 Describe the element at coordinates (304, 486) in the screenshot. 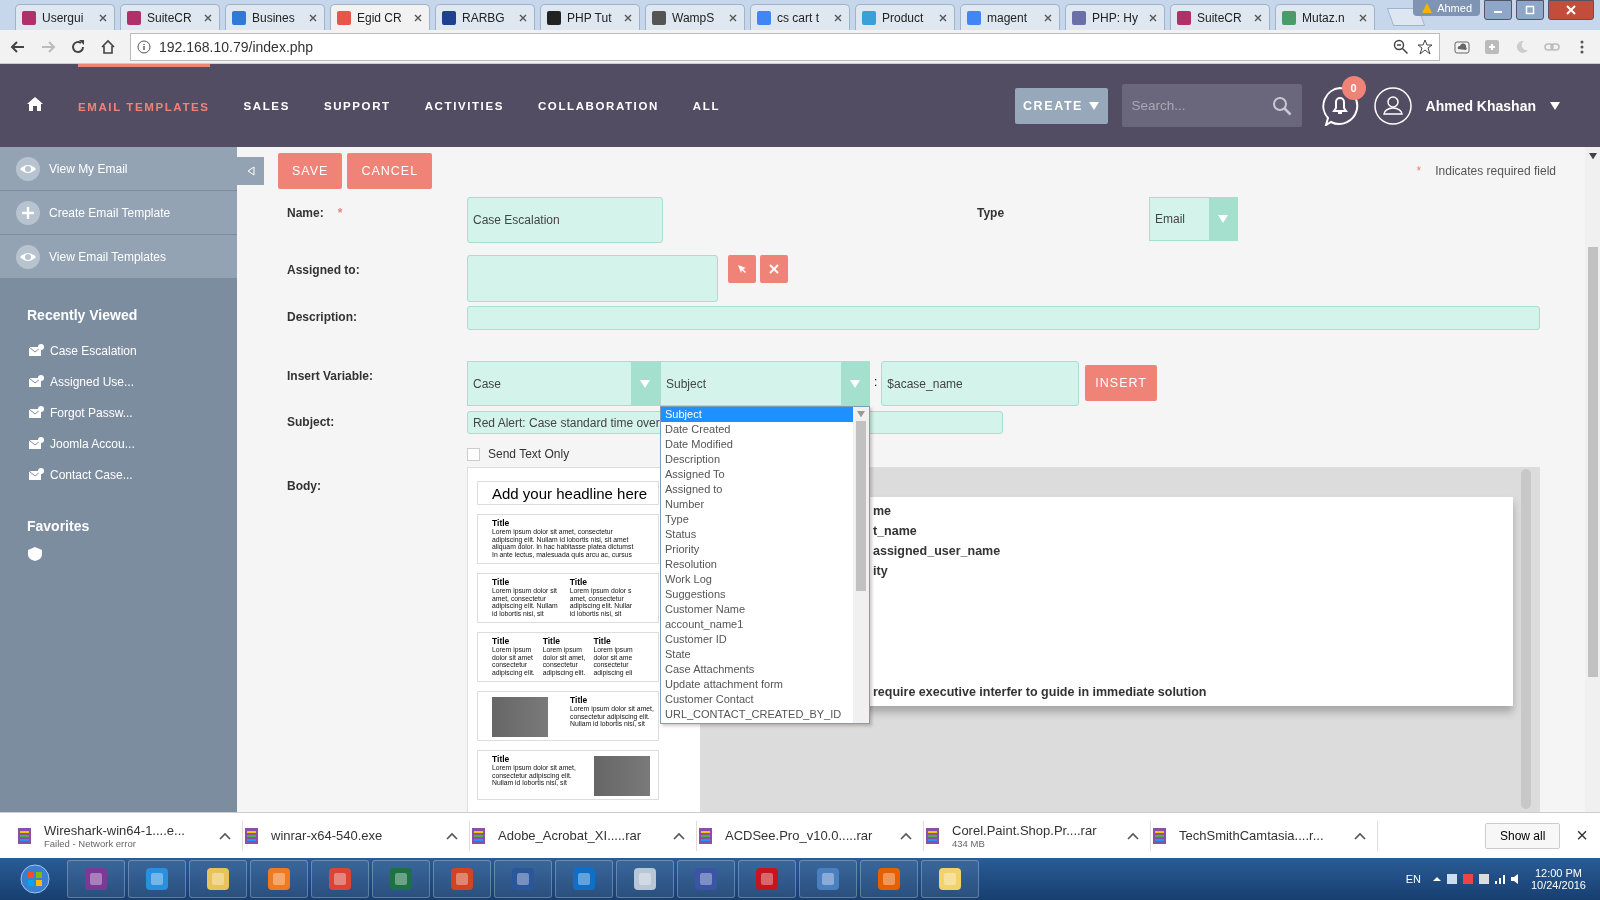

I see `field-label: Body:` at that location.